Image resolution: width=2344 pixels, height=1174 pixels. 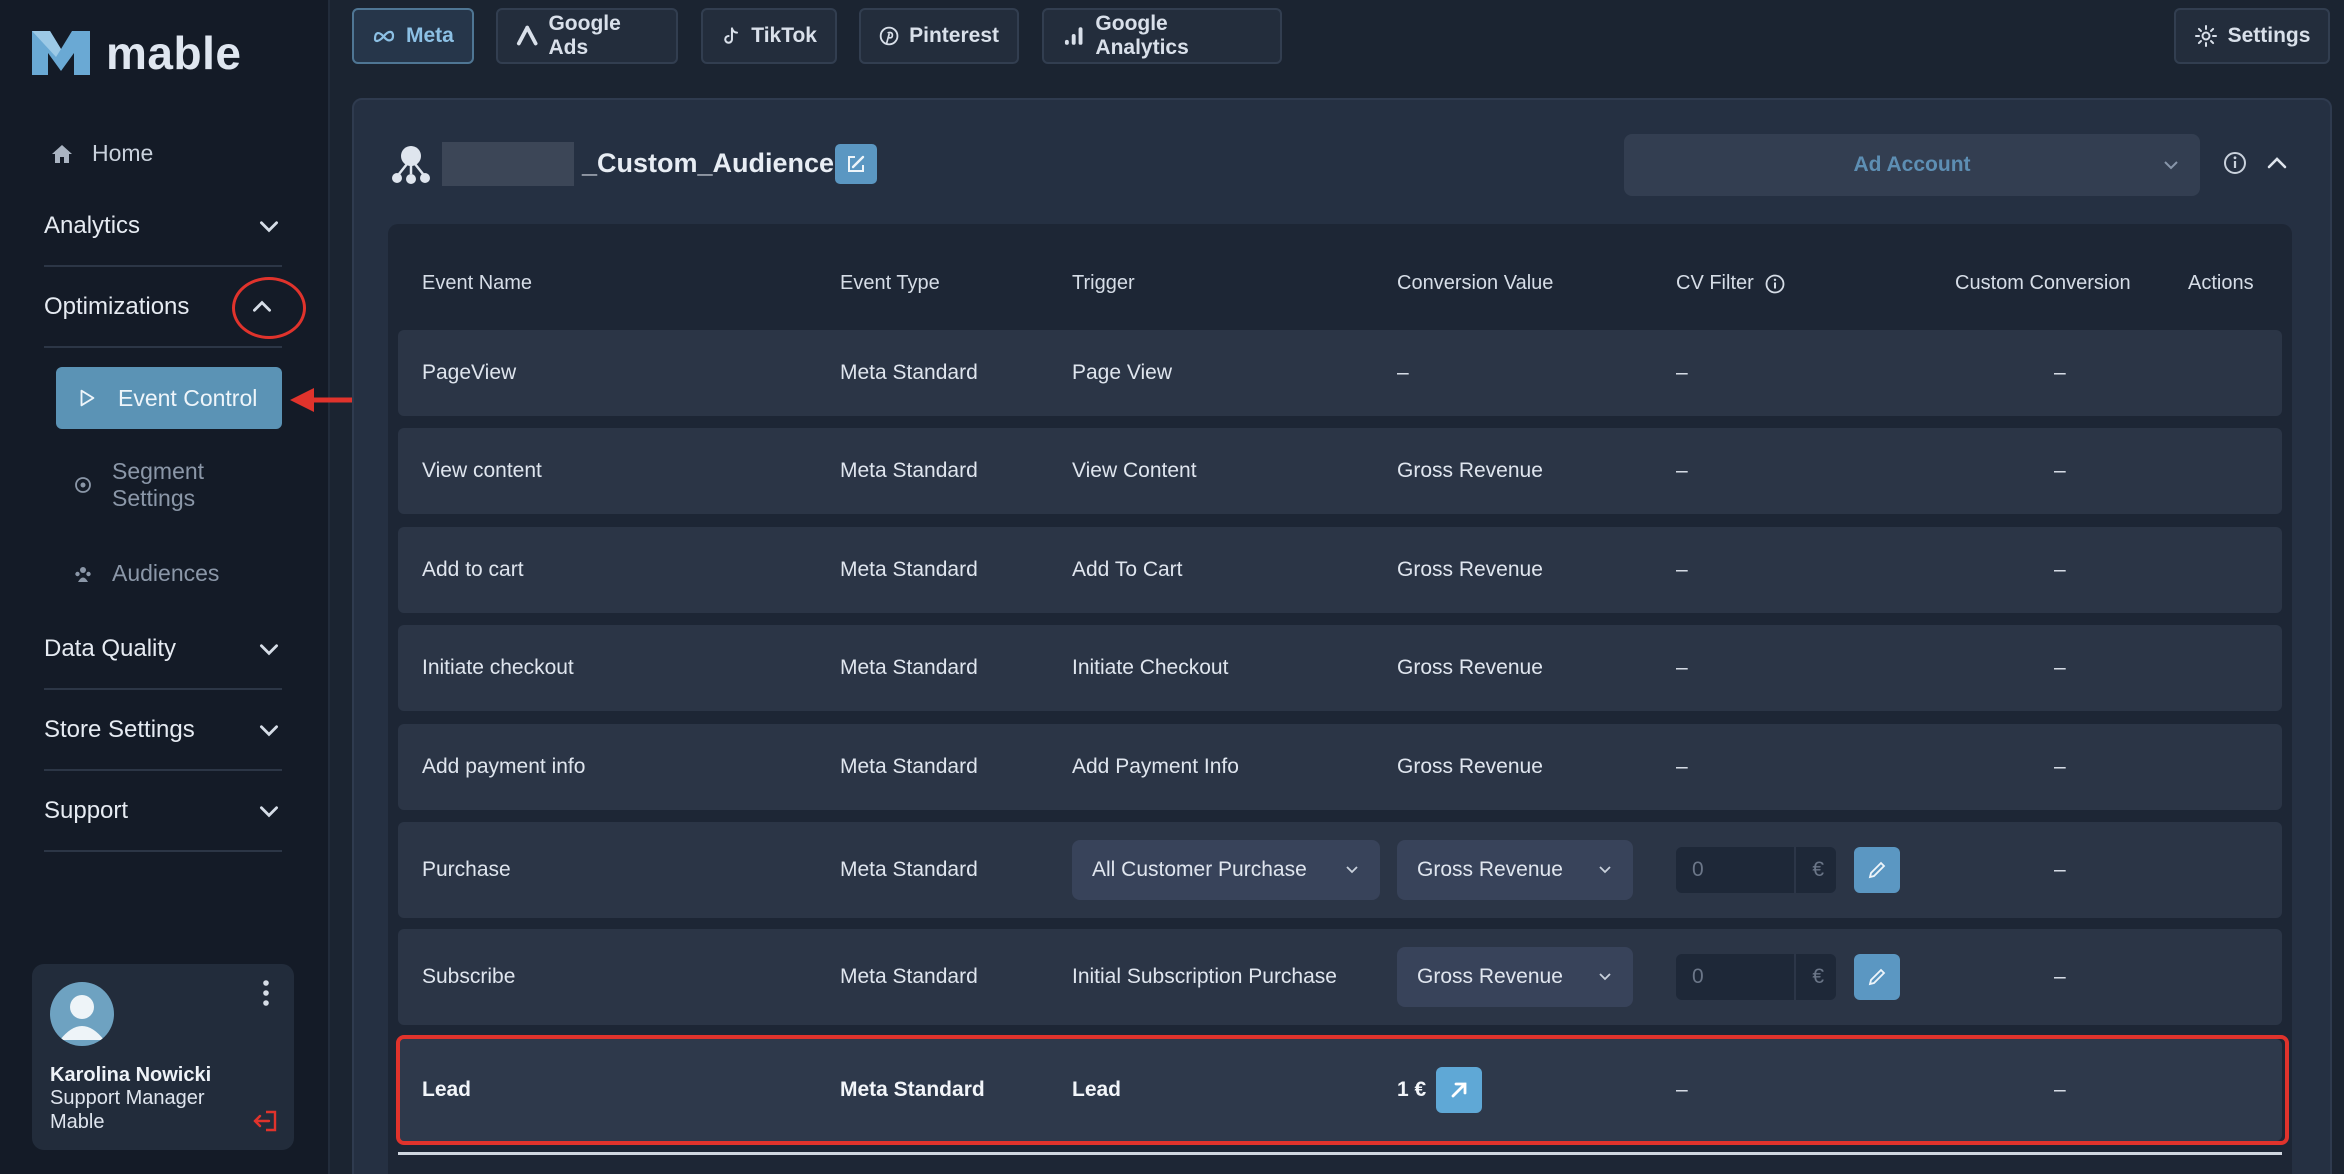 What do you see at coordinates (82, 1017) in the screenshot?
I see `user-icon` at bounding box center [82, 1017].